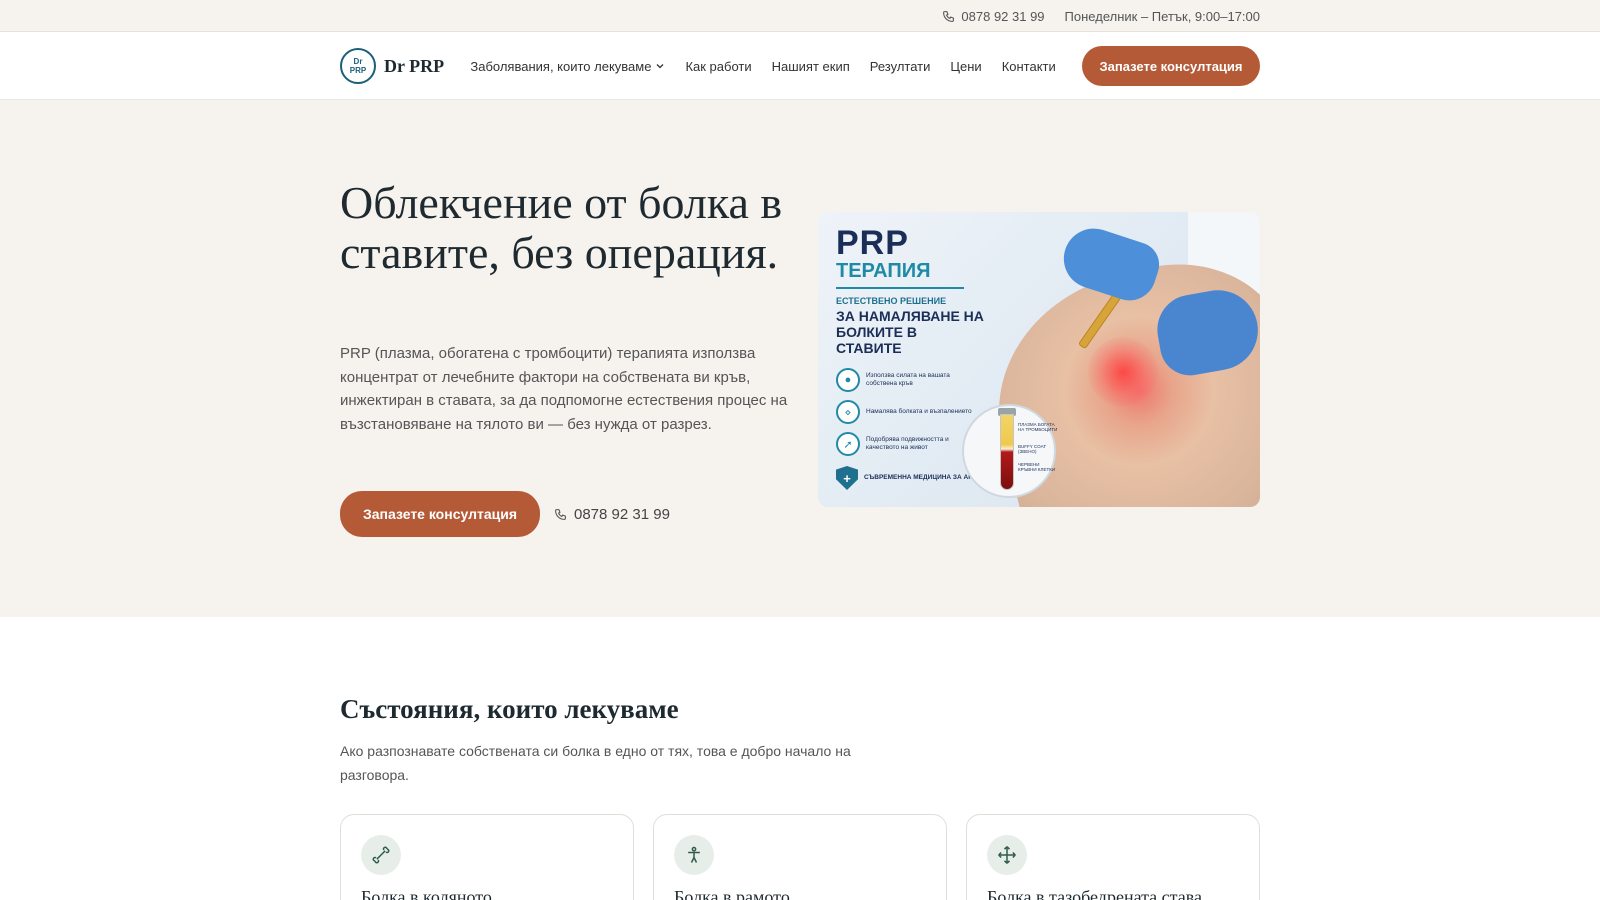  Describe the element at coordinates (848, 380) in the screenshot. I see `drop-icon: ●` at that location.